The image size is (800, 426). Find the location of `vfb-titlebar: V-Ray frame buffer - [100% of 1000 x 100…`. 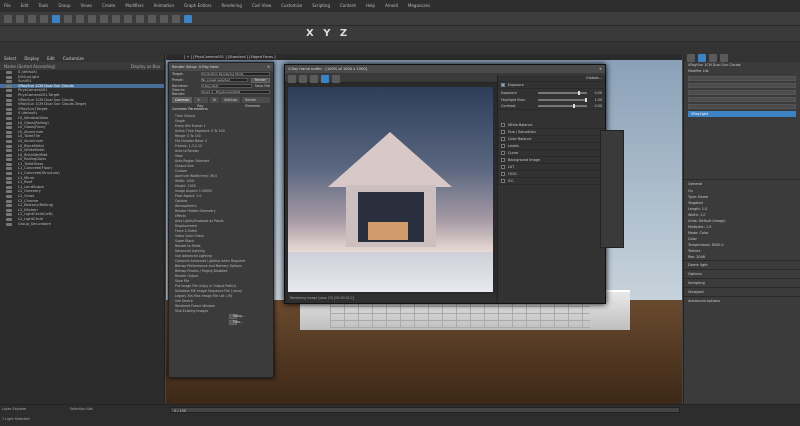

vfb-titlebar: V-Ray frame buffer - [100% of 1000 x 100… is located at coordinates (445, 69).